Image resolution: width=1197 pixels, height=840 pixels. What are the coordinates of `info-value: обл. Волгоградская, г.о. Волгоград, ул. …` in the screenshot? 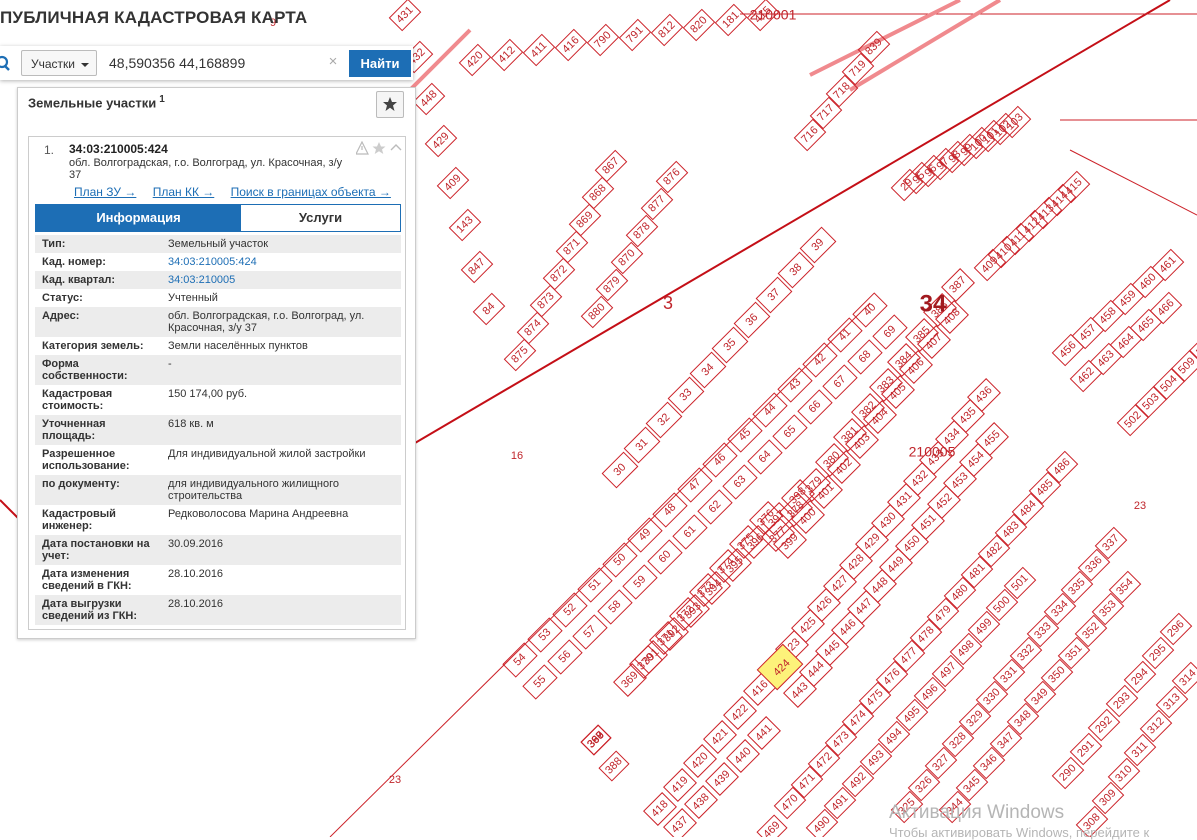 It's located at (266, 322).